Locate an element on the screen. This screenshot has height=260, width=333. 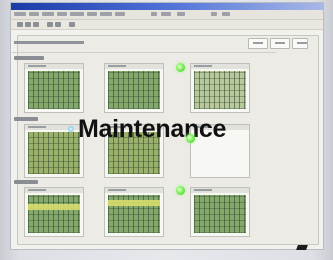
page-title is located at coordinates (49, 43).